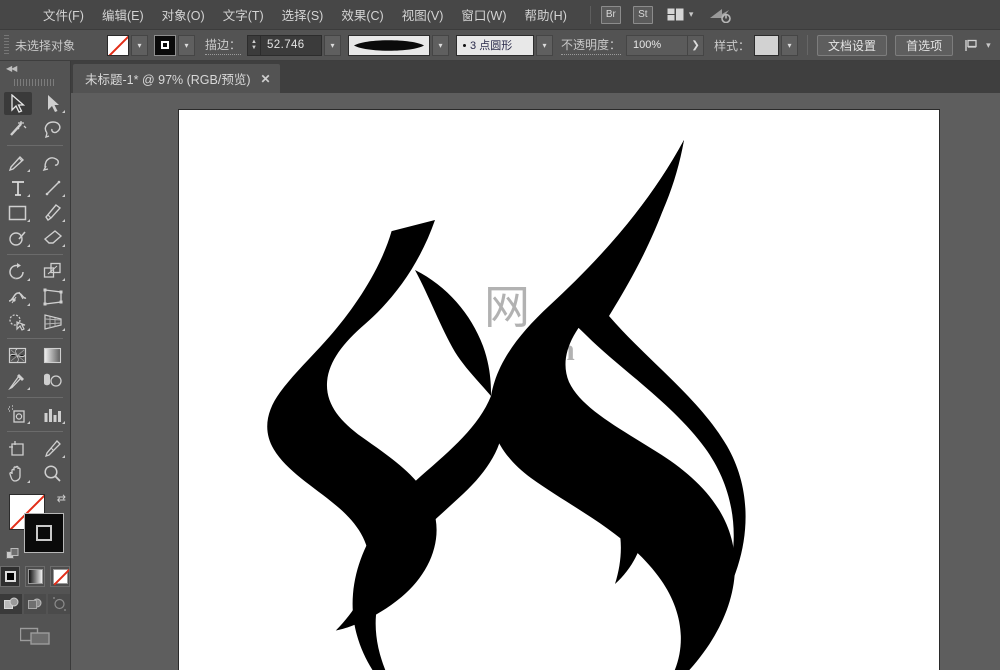 The height and width of the screenshot is (670, 1000). Describe the element at coordinates (17, 321) in the screenshot. I see `tool-shape-builder` at that location.